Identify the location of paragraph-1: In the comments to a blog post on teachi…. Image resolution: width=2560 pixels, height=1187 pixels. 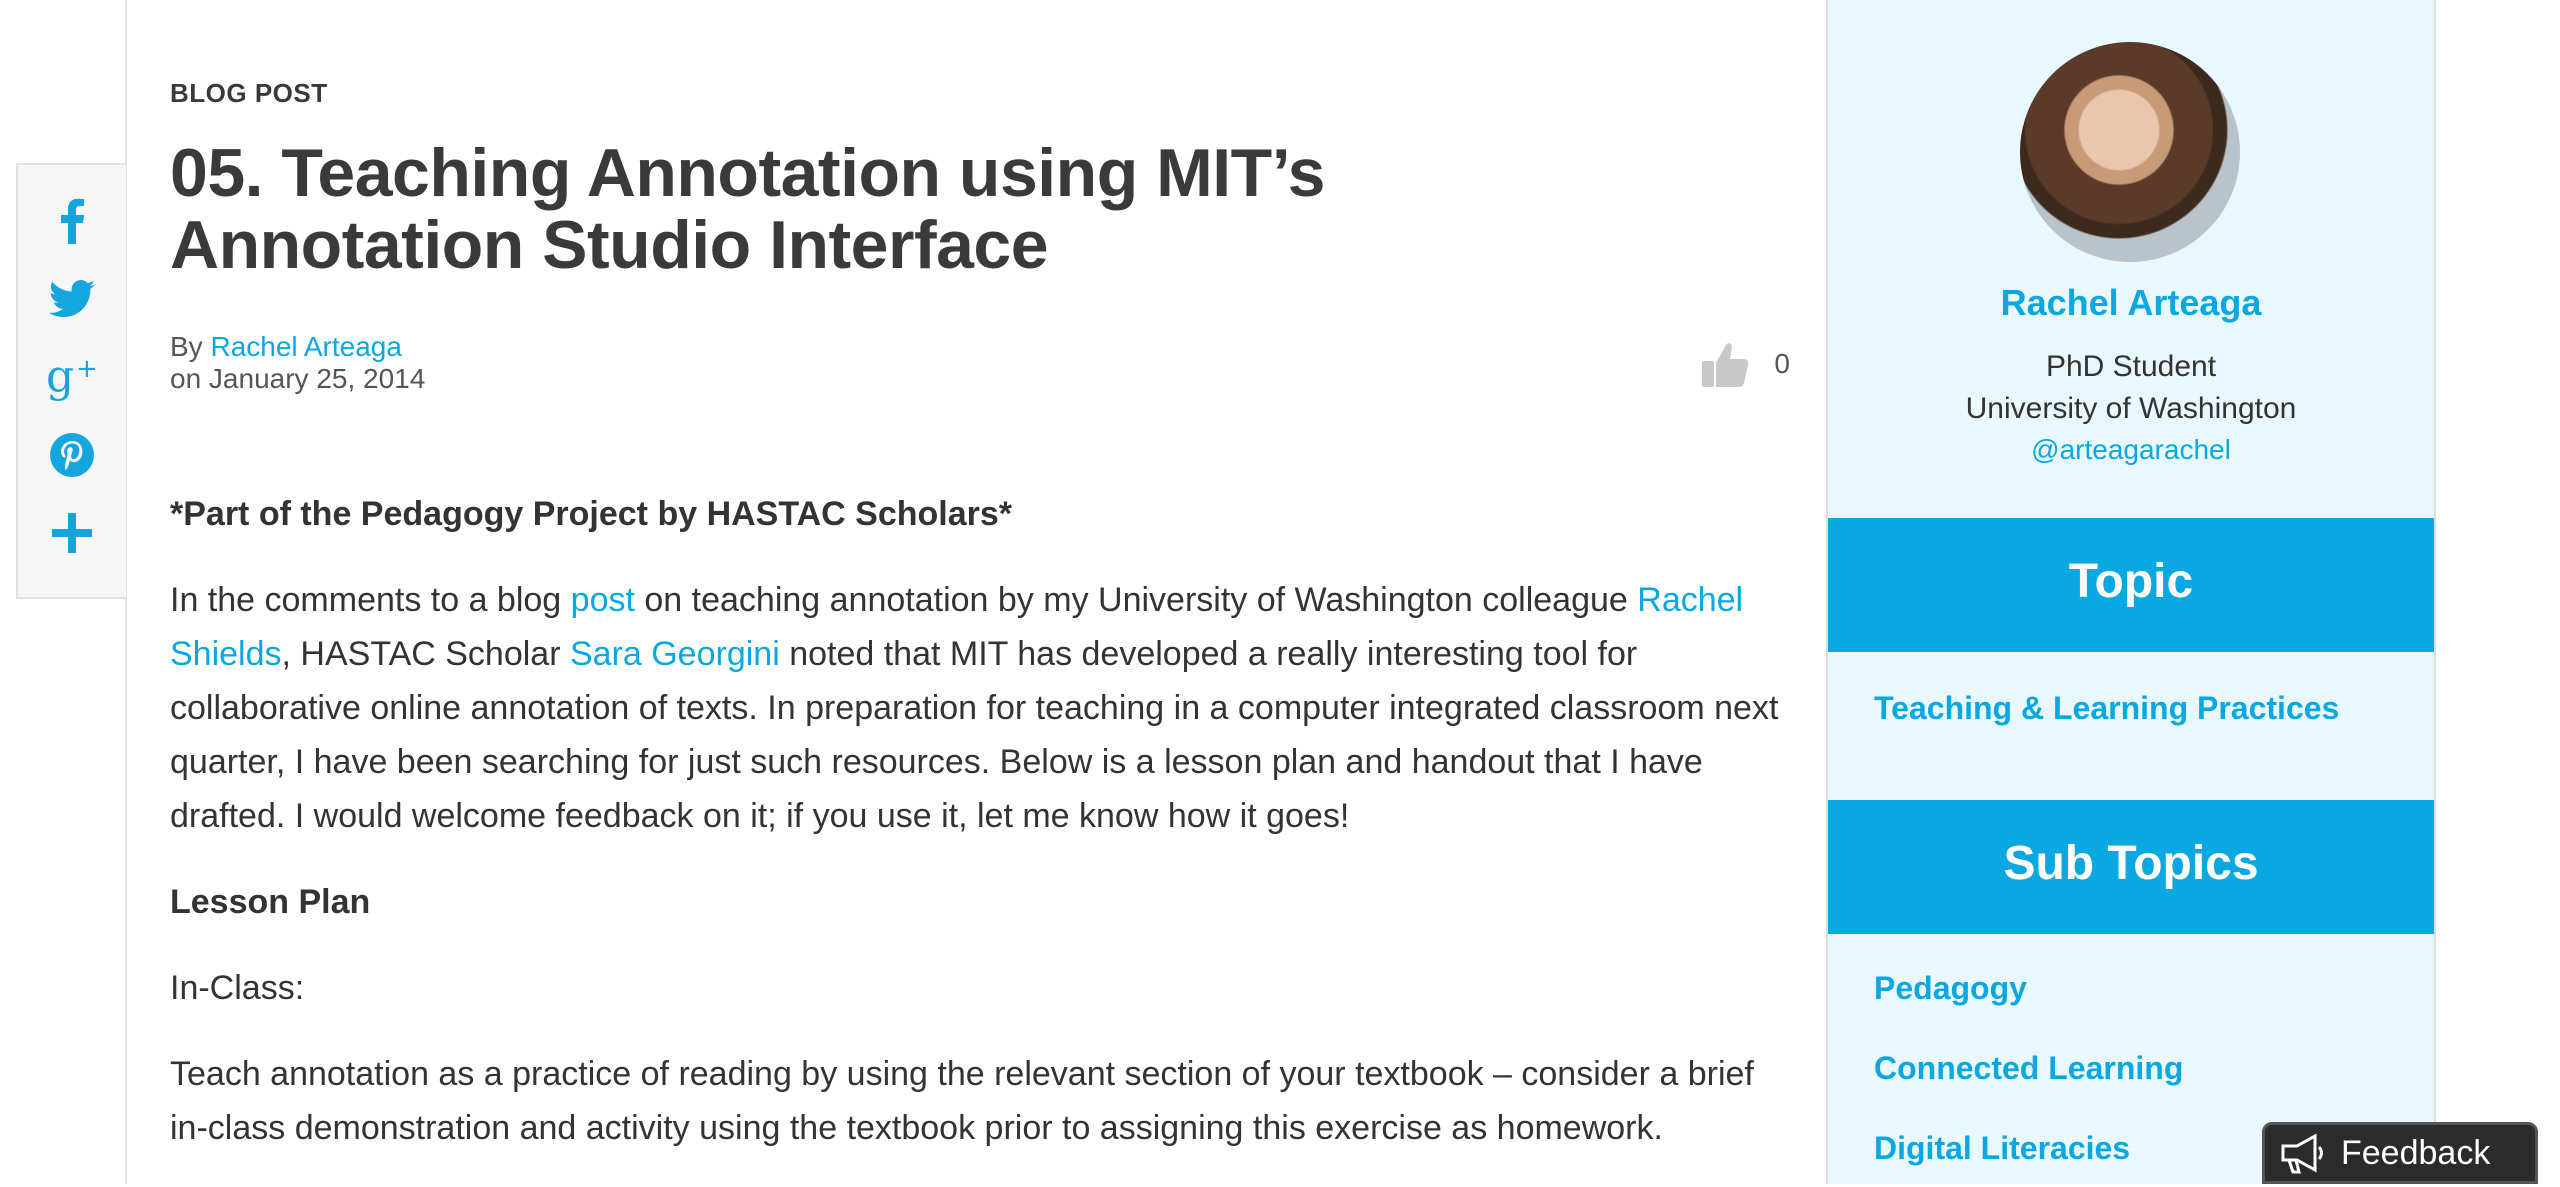
(980, 708).